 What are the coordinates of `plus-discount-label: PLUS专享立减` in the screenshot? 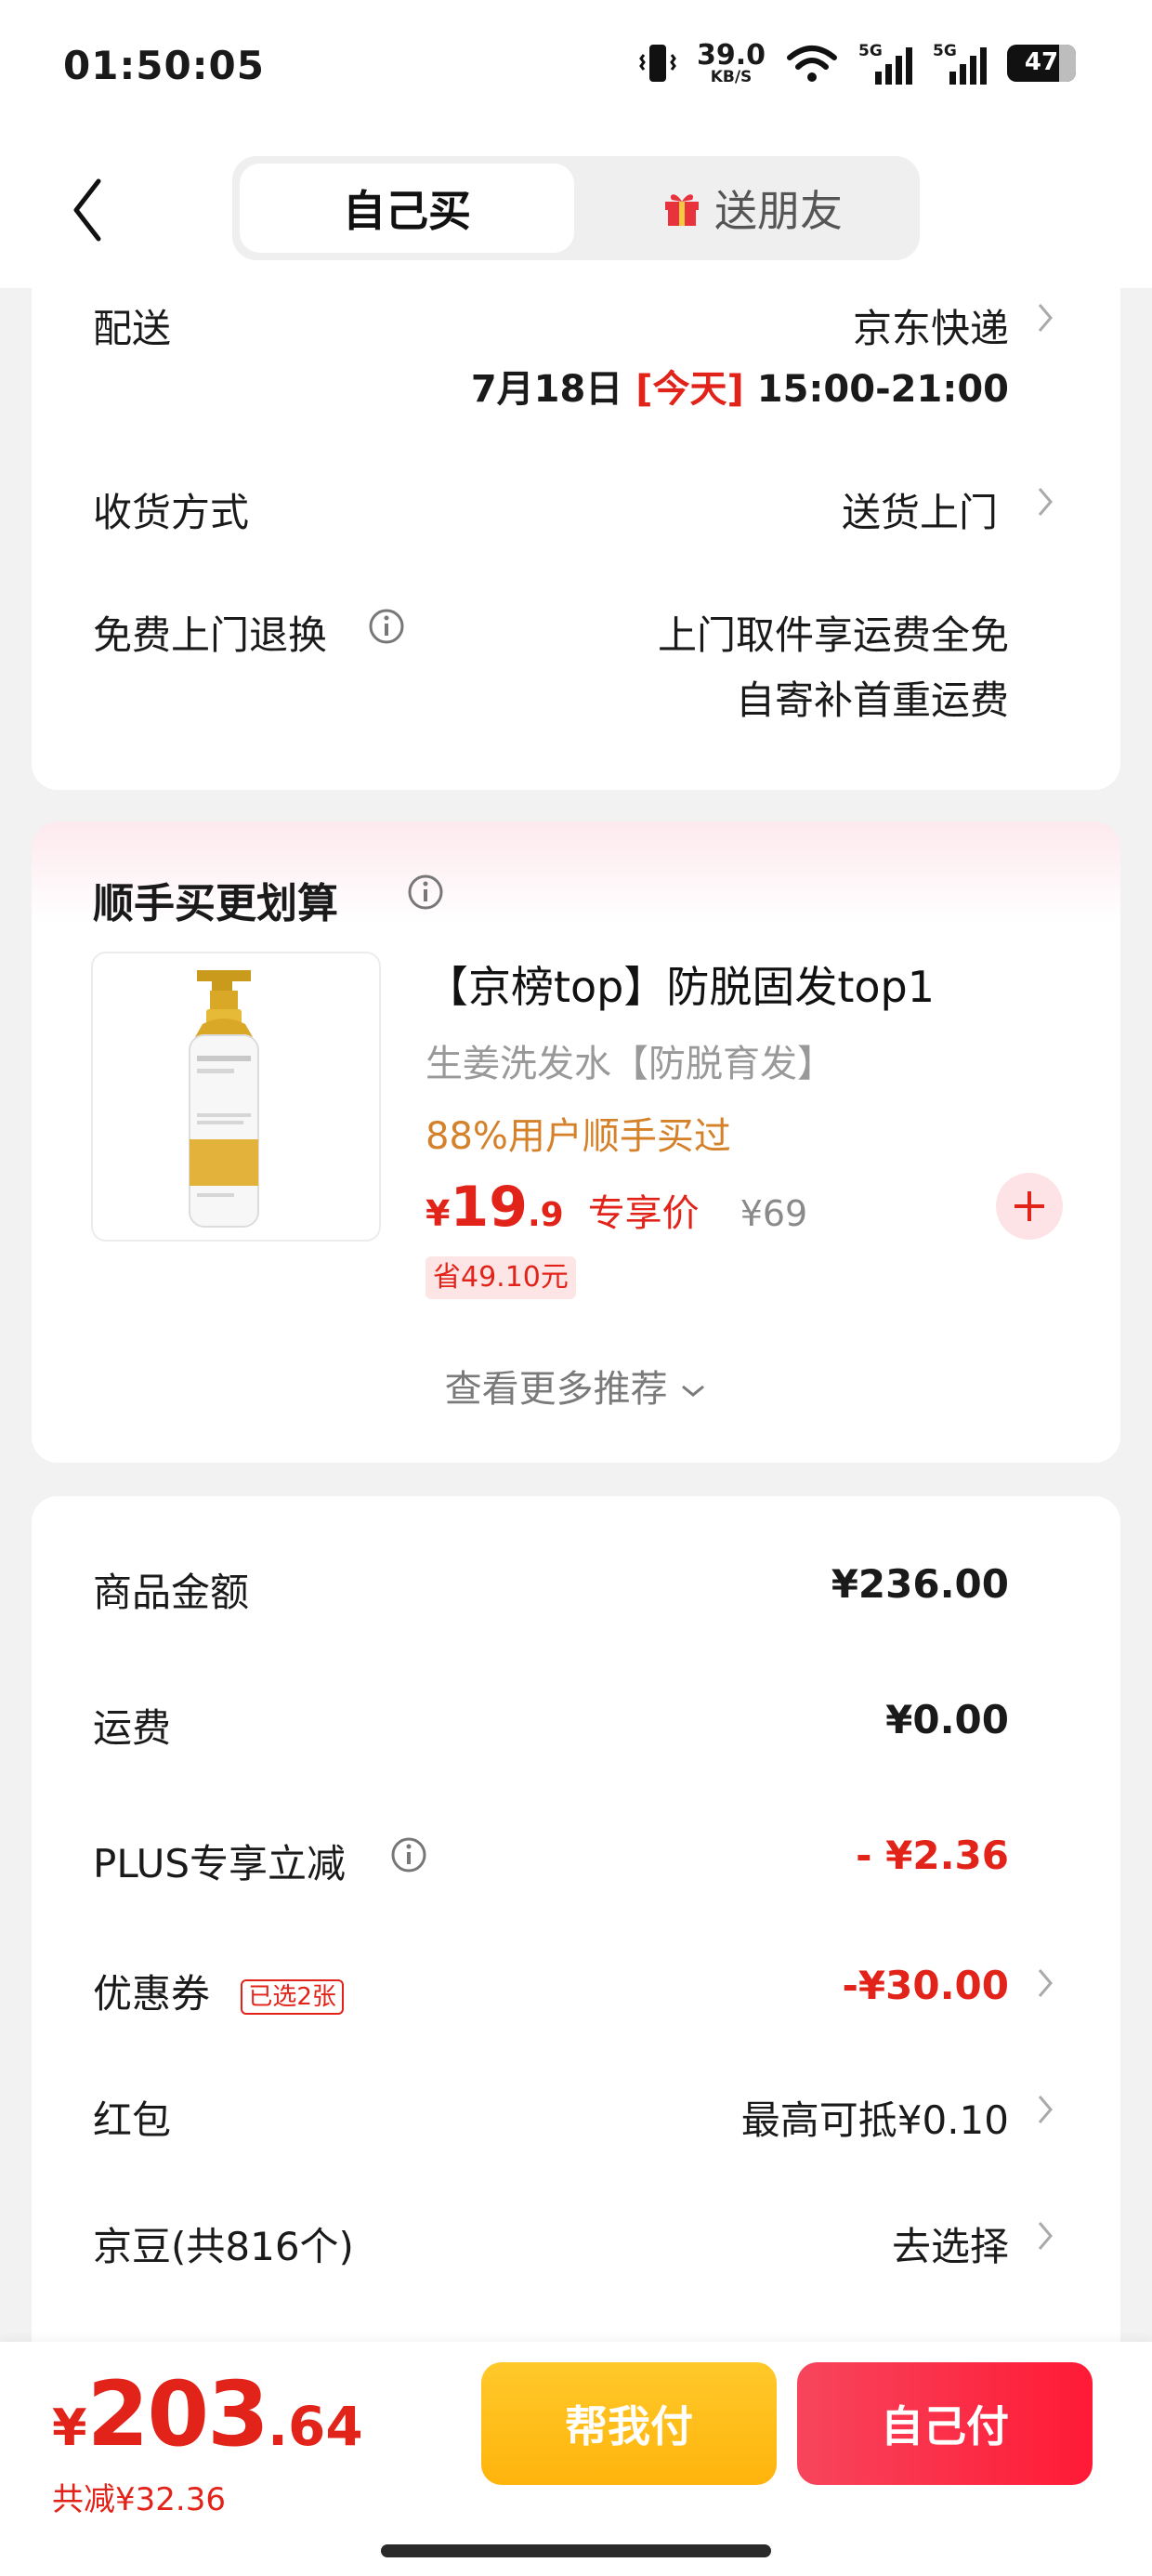 It's located at (220, 1863).